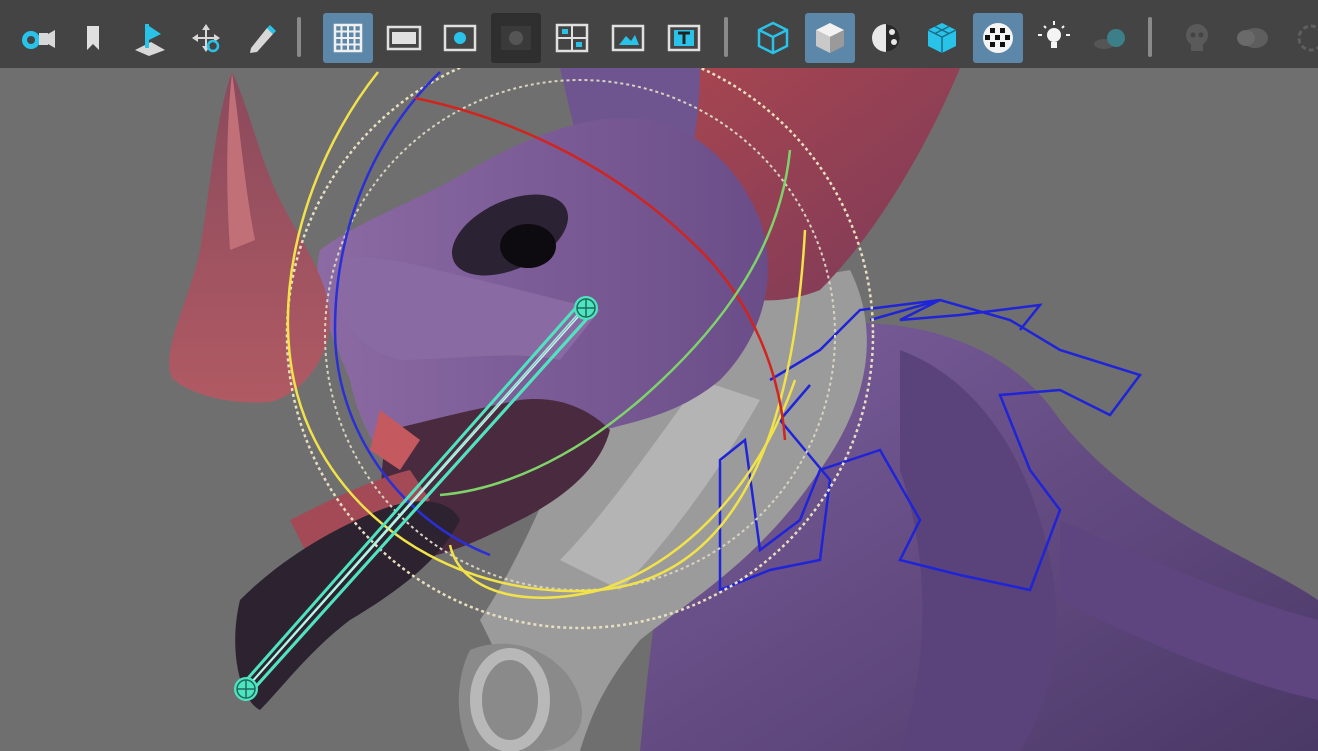 The image size is (1318, 751). I want to click on grease-pencil-icon, so click(263, 39).